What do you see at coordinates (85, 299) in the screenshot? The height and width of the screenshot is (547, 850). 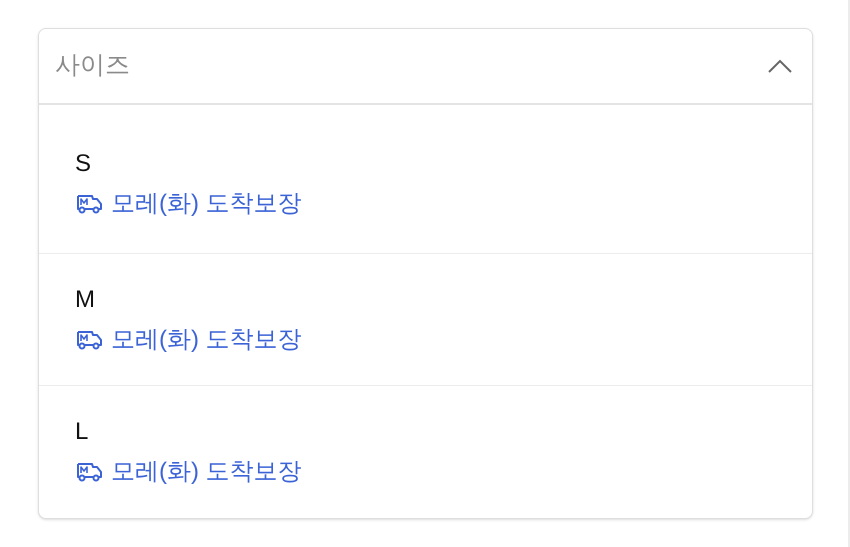 I see `size-name: M` at bounding box center [85, 299].